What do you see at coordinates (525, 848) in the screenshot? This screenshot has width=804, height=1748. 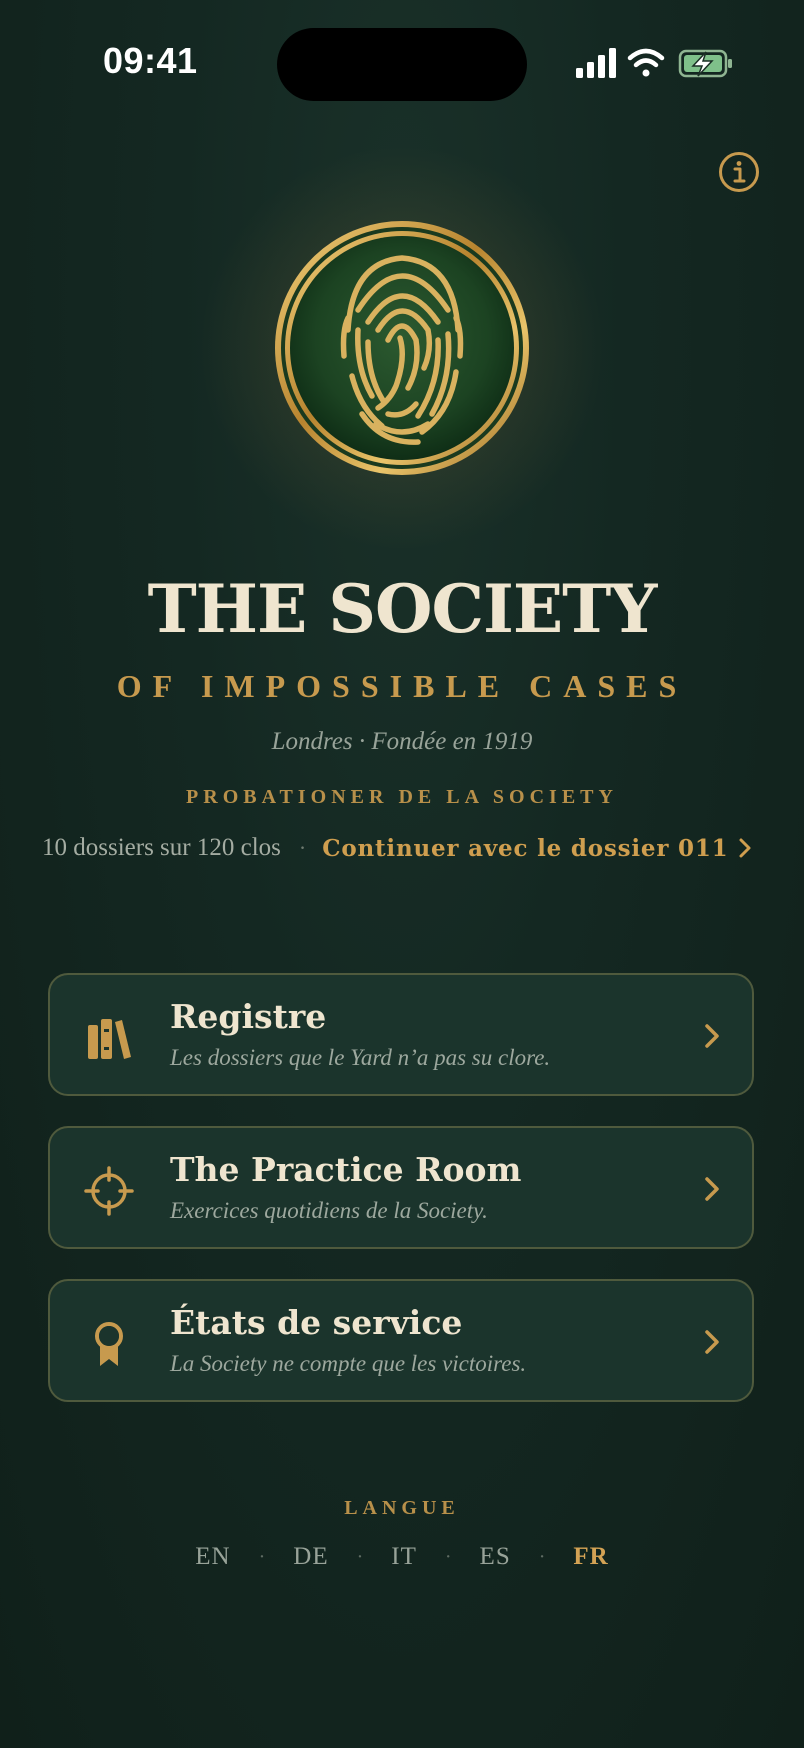 I see `continue-case-label: Continuer avec le dossier 011` at bounding box center [525, 848].